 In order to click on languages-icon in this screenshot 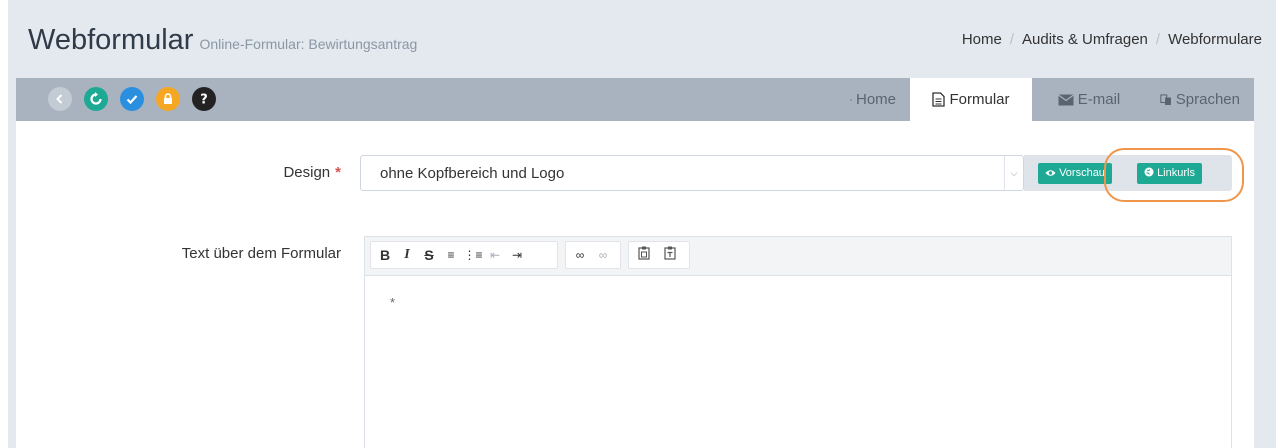, I will do `click(1165, 99)`.